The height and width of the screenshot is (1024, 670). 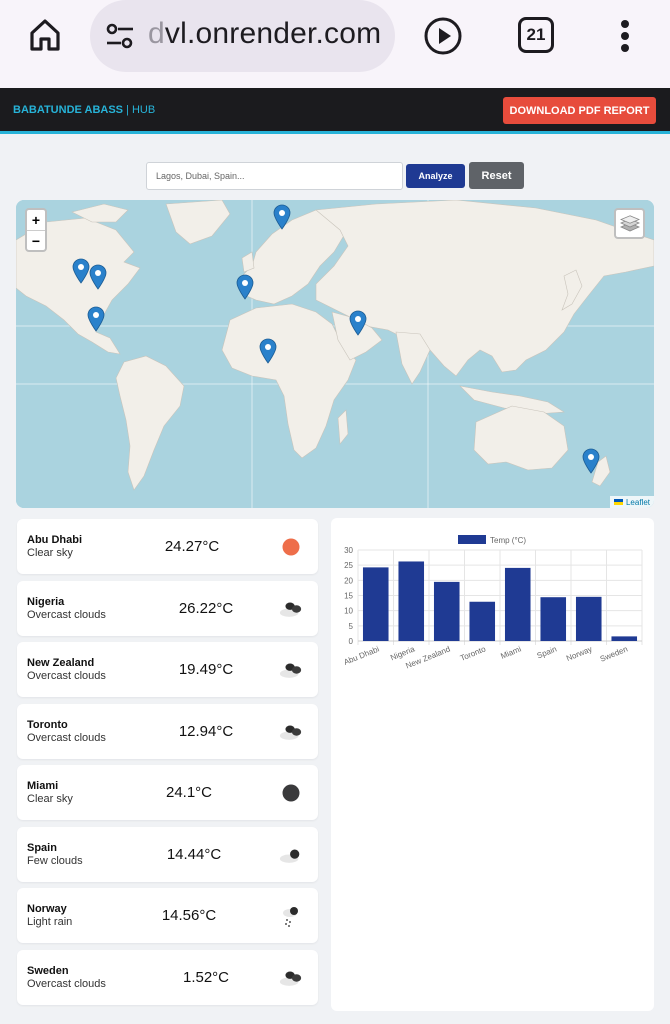 I want to click on weather-card: Spain Few clouds 14.44°C, so click(x=167, y=854).